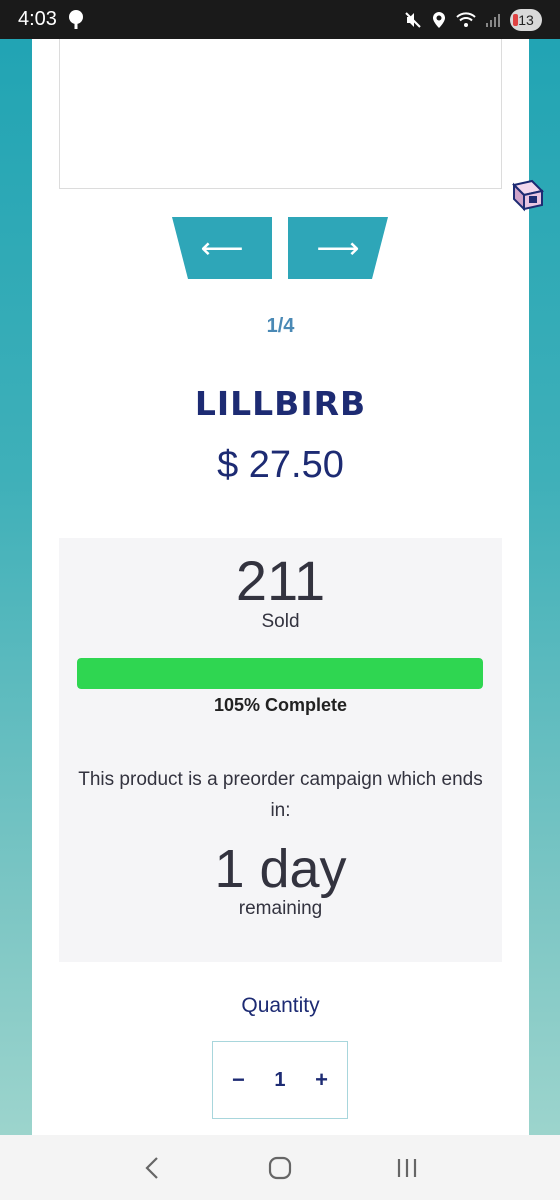 This screenshot has width=560, height=1200. What do you see at coordinates (280, 908) in the screenshot?
I see `days-remaining-label: remaining` at bounding box center [280, 908].